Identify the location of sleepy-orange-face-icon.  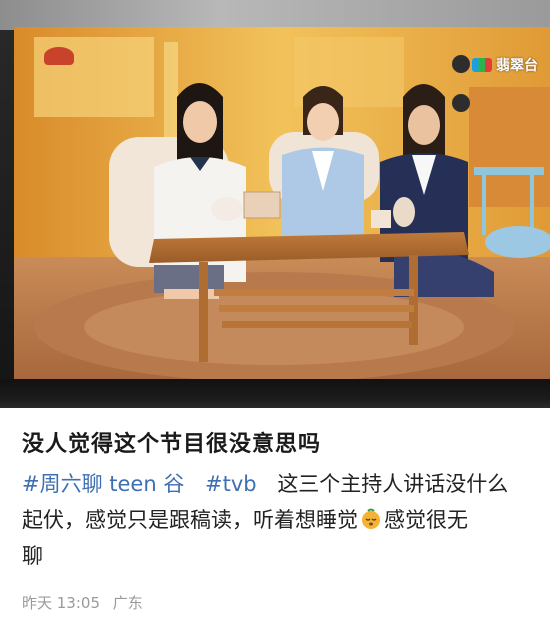
(371, 518).